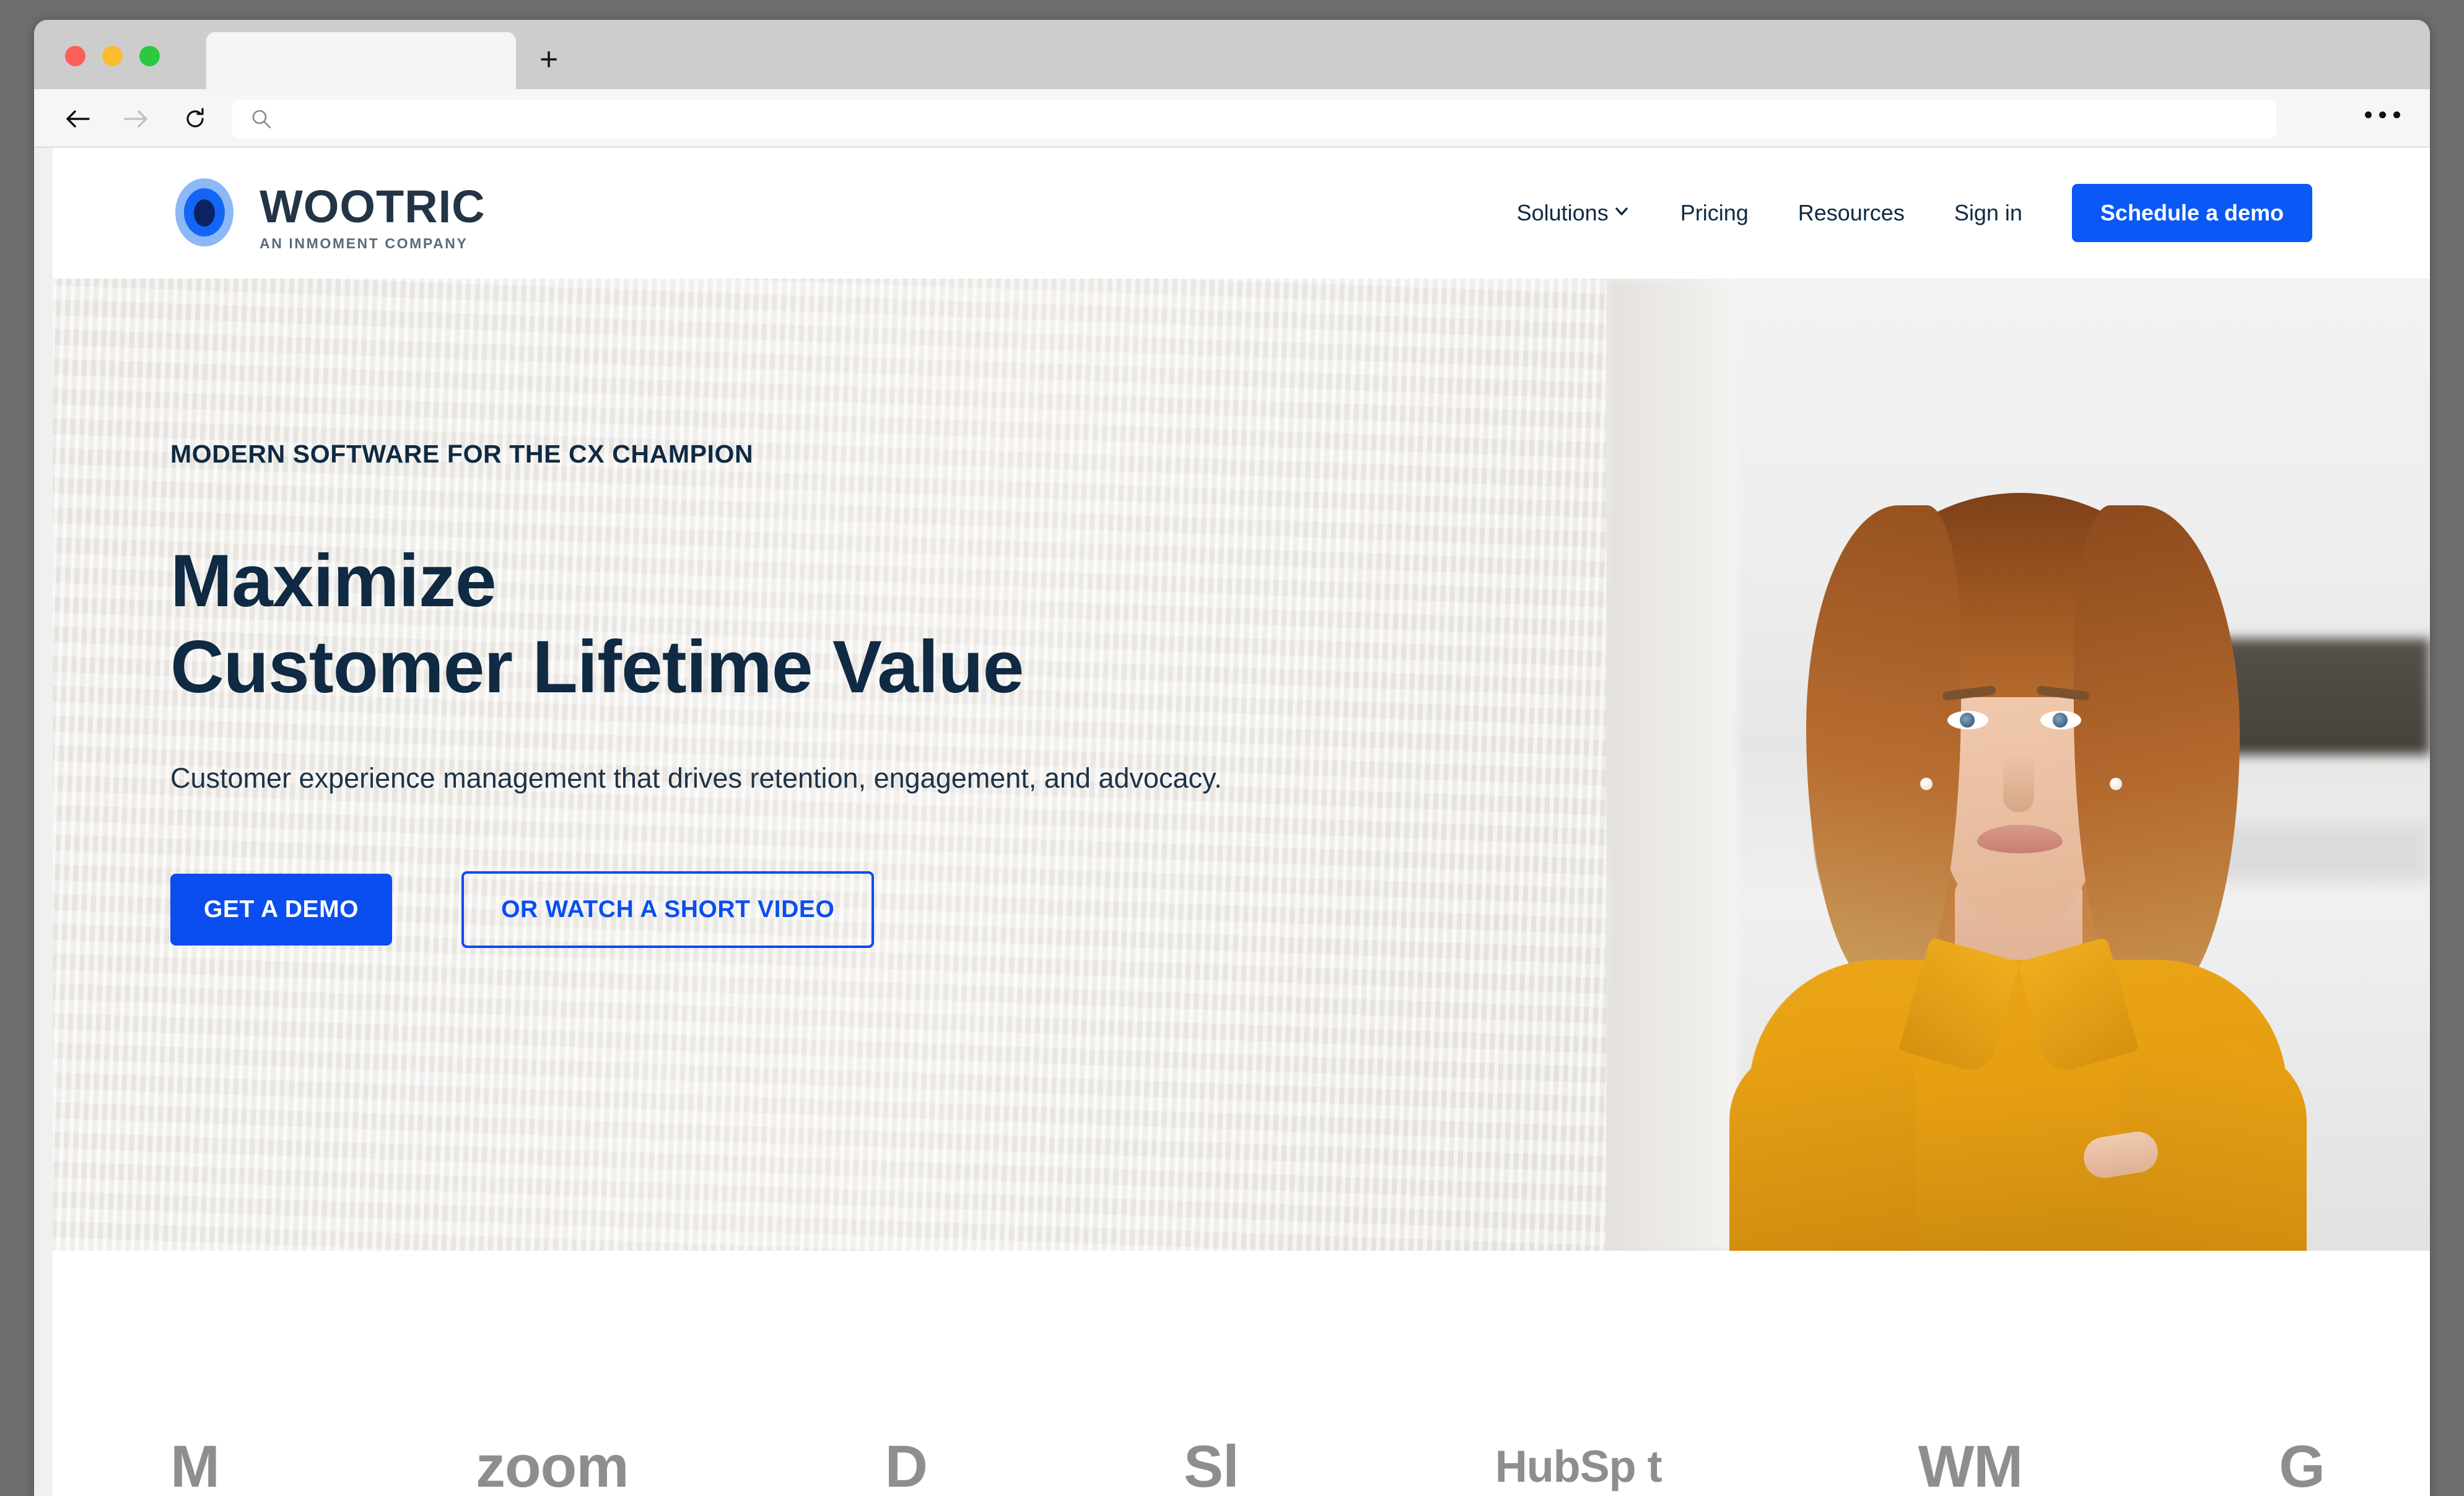  I want to click on nav-item-resources: Resources, so click(1851, 213).